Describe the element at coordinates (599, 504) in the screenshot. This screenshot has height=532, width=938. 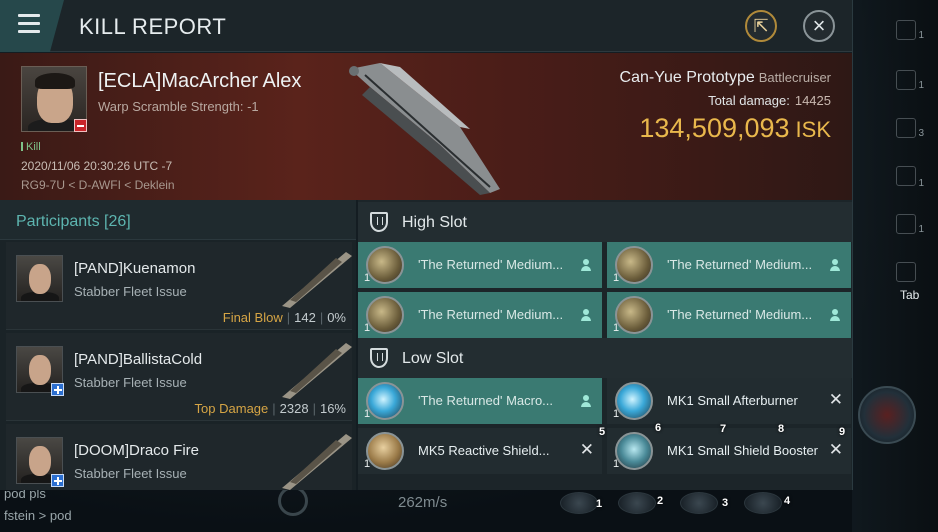
I see `slot-number: 1` at that location.